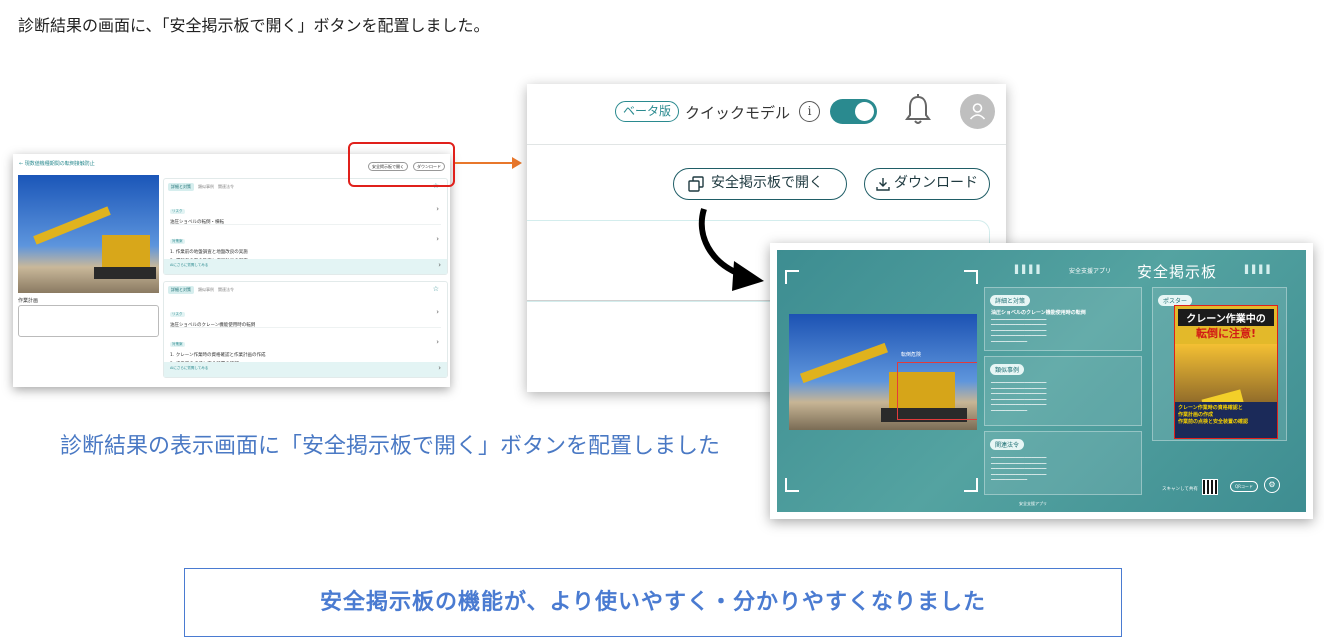  What do you see at coordinates (1272, 485) in the screenshot?
I see `settings-icon: ⚙` at bounding box center [1272, 485].